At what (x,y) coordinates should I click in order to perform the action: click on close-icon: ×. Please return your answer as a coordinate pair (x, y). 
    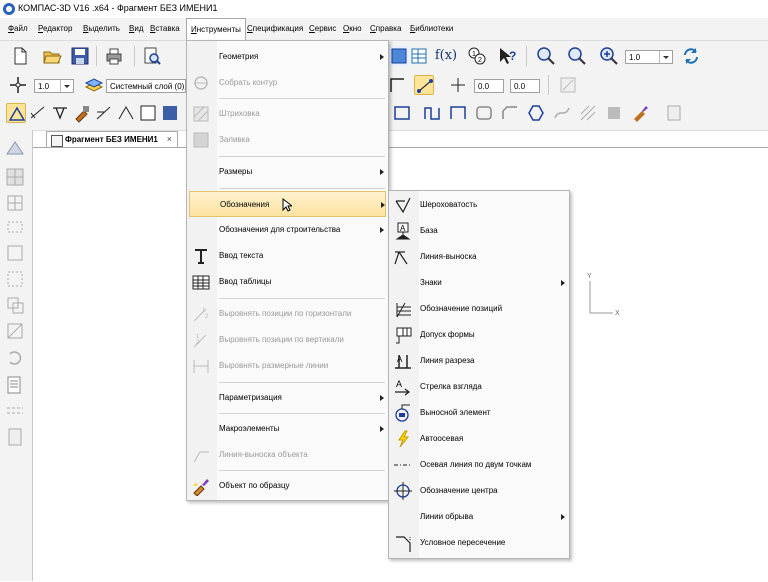
    Looking at the image, I should click on (169, 139).